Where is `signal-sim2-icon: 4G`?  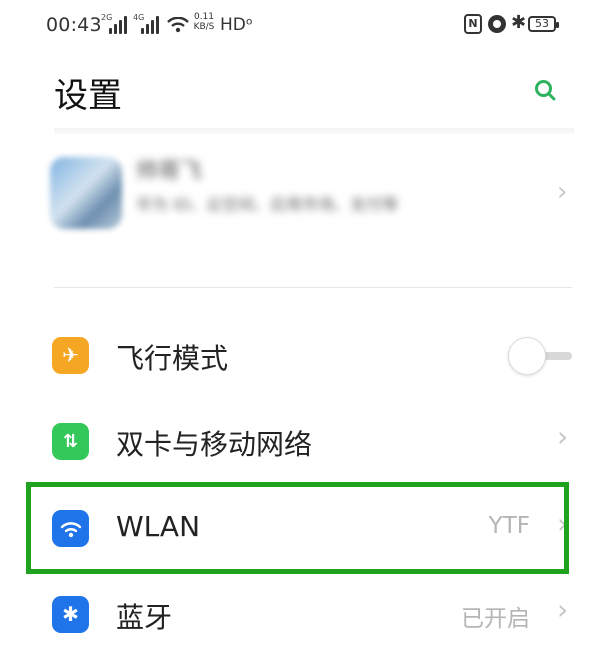 signal-sim2-icon: 4G is located at coordinates (146, 23).